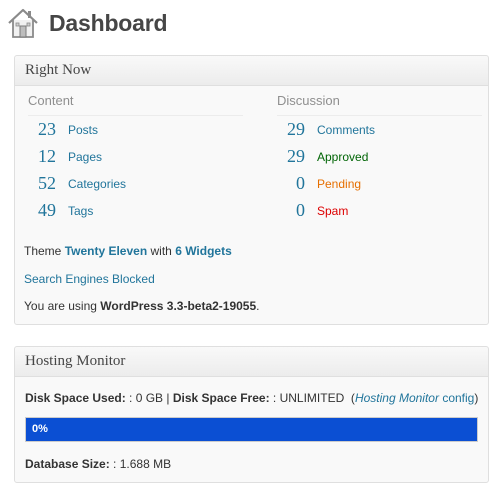 The image size is (503, 500). What do you see at coordinates (222, 398) in the screenshot?
I see `disk-free-label: Disk Space Free:` at bounding box center [222, 398].